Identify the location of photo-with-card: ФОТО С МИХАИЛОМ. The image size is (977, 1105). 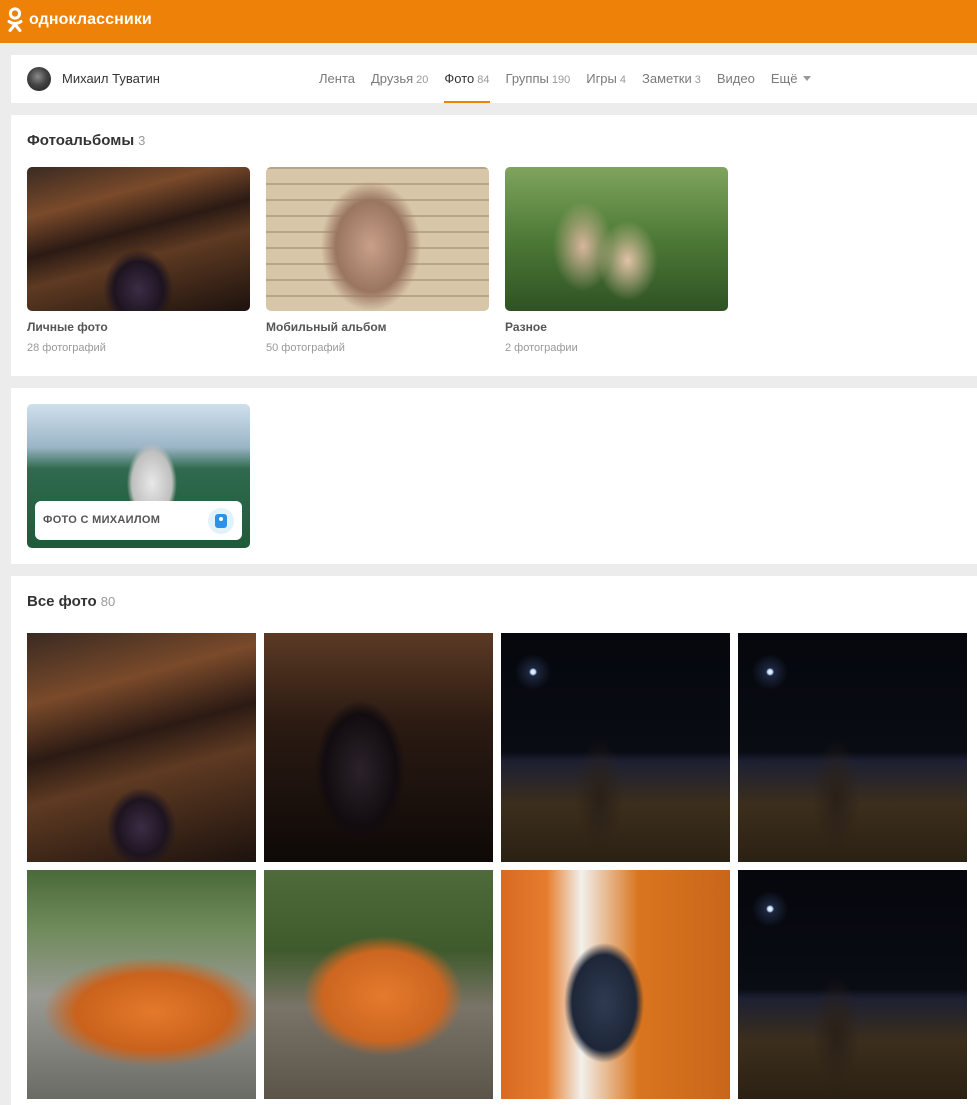
(138, 476).